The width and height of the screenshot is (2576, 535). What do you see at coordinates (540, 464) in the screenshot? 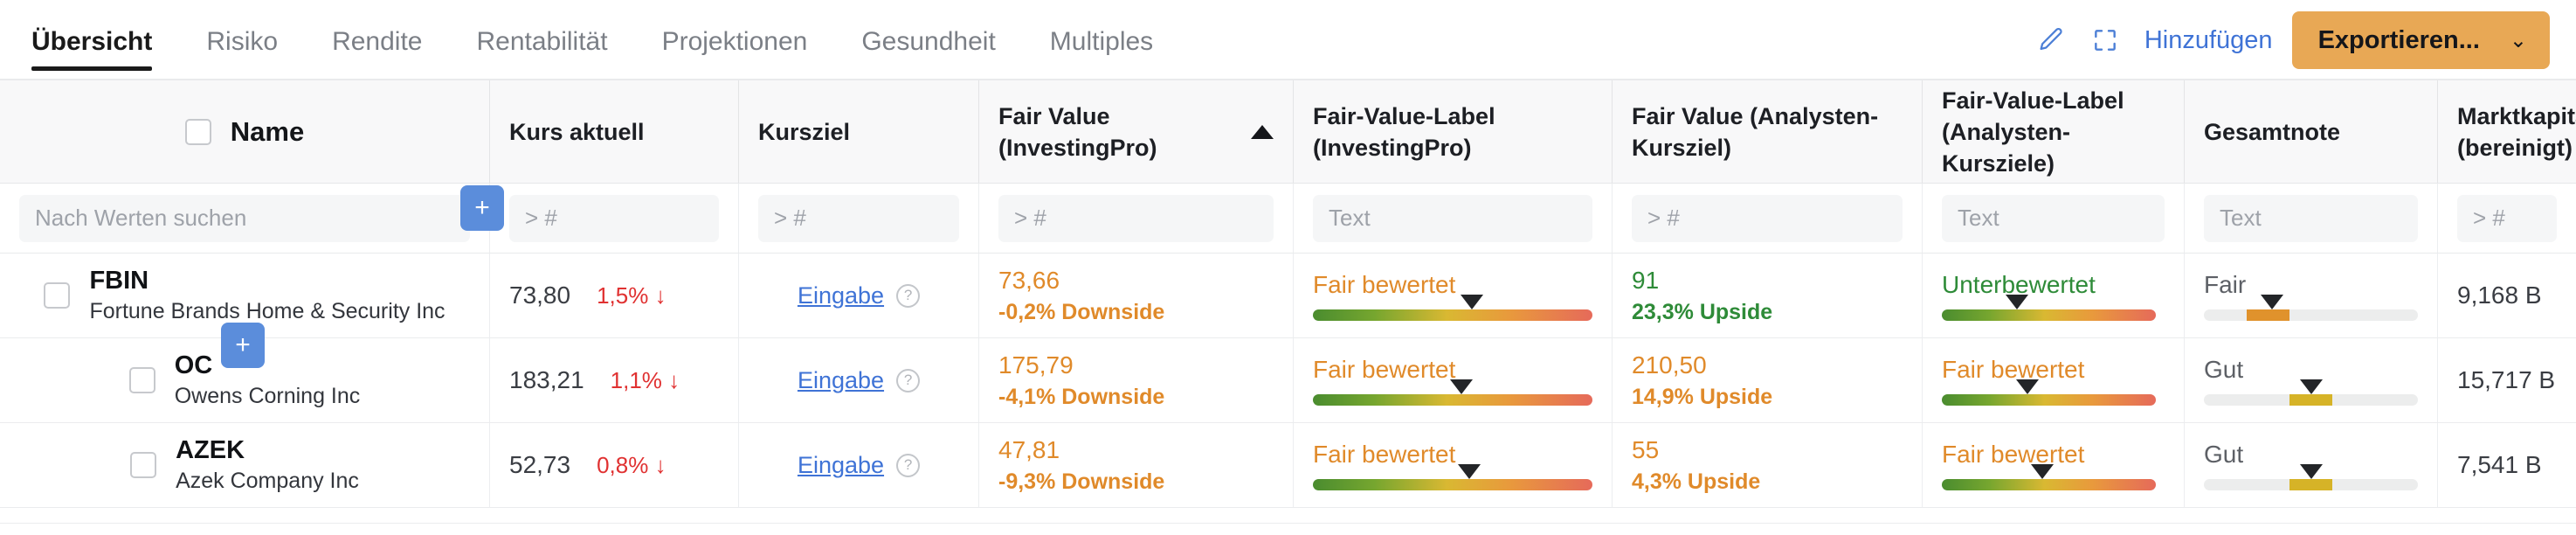
I see `price-value: 52,73` at bounding box center [540, 464].